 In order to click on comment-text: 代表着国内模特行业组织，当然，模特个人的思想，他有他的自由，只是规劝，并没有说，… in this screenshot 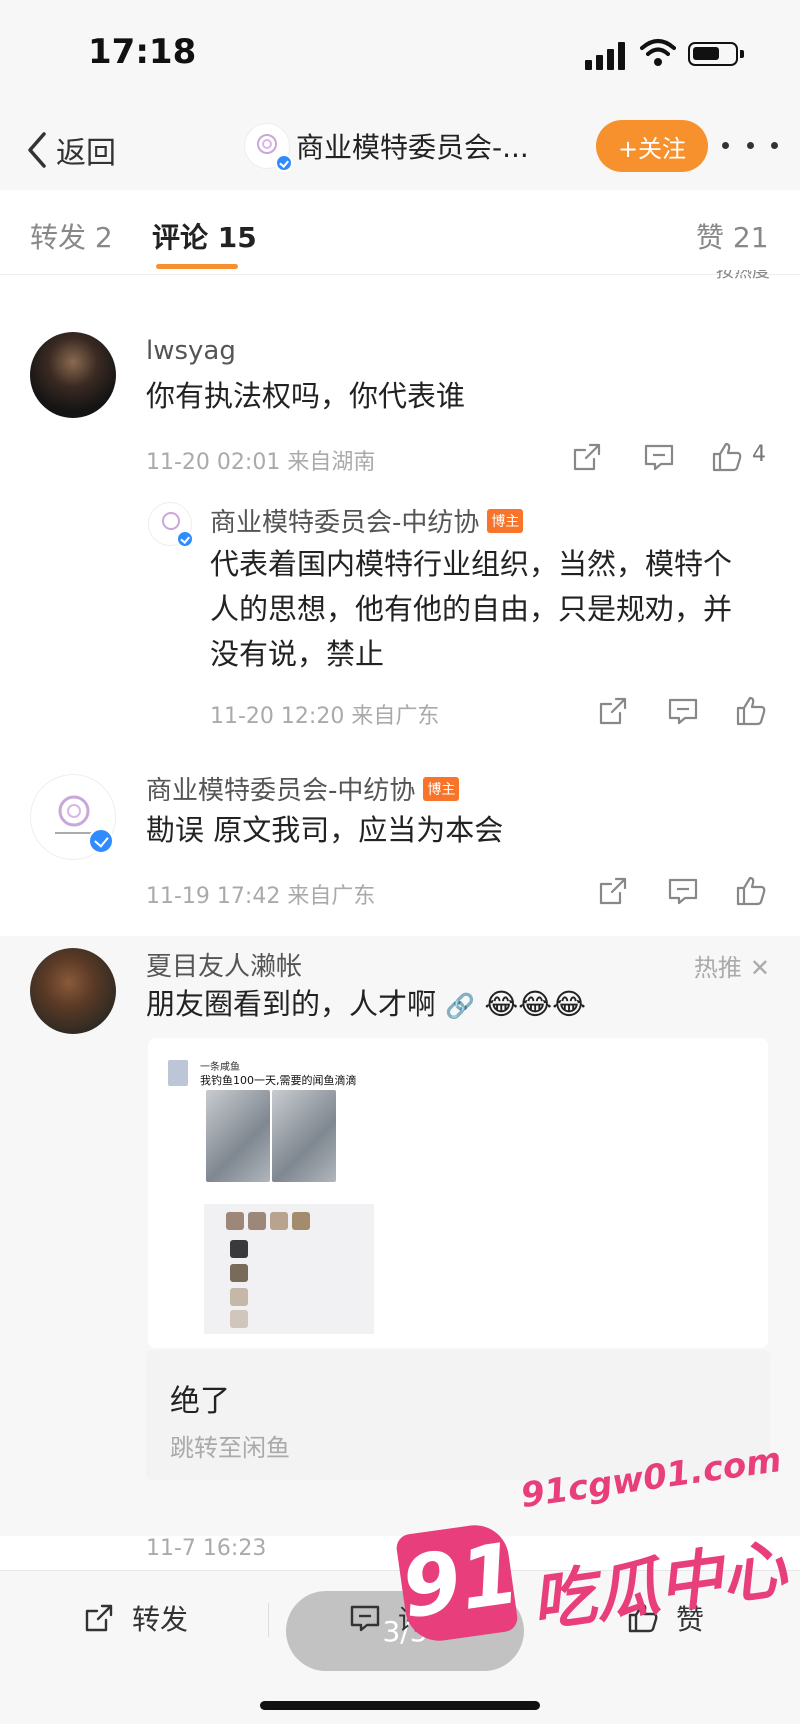, I will do `click(471, 609)`.